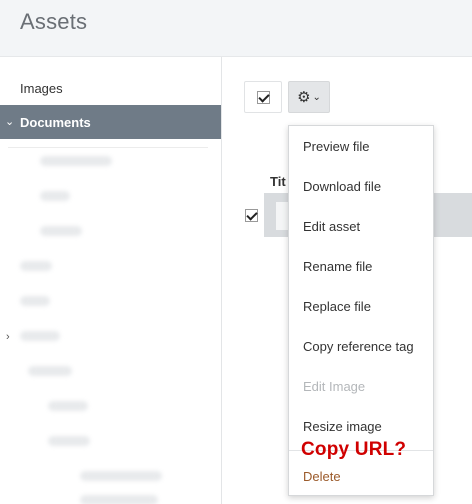  I want to click on select-all-checkbox, so click(263, 97).